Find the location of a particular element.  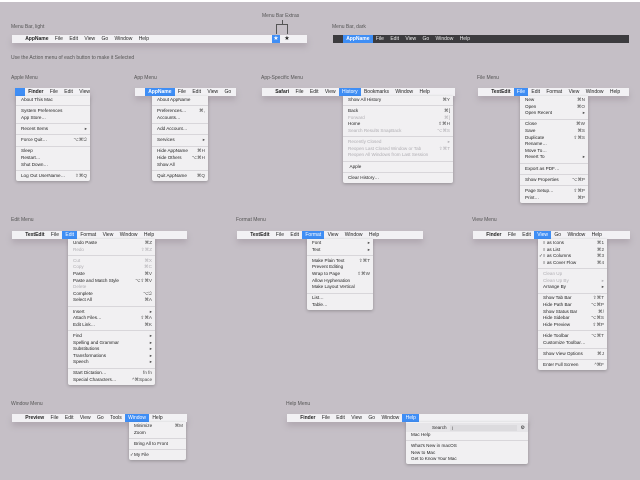

menu-item-quit-appname: Quit AppName ⌘Q is located at coordinates (180, 176).